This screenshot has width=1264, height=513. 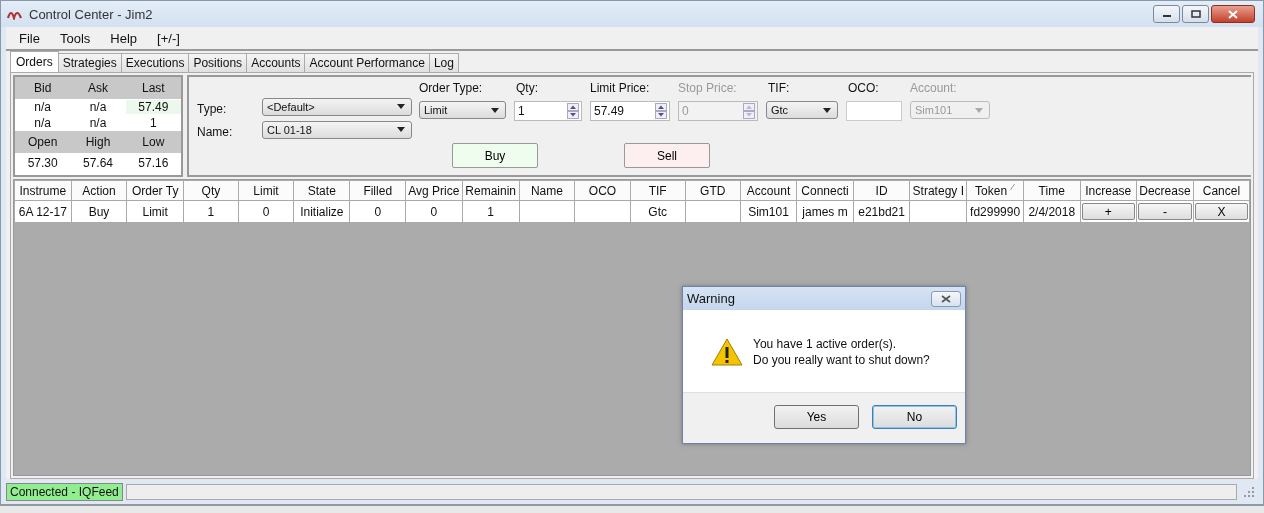 What do you see at coordinates (863, 88) in the screenshot?
I see `field-label: OCO:` at bounding box center [863, 88].